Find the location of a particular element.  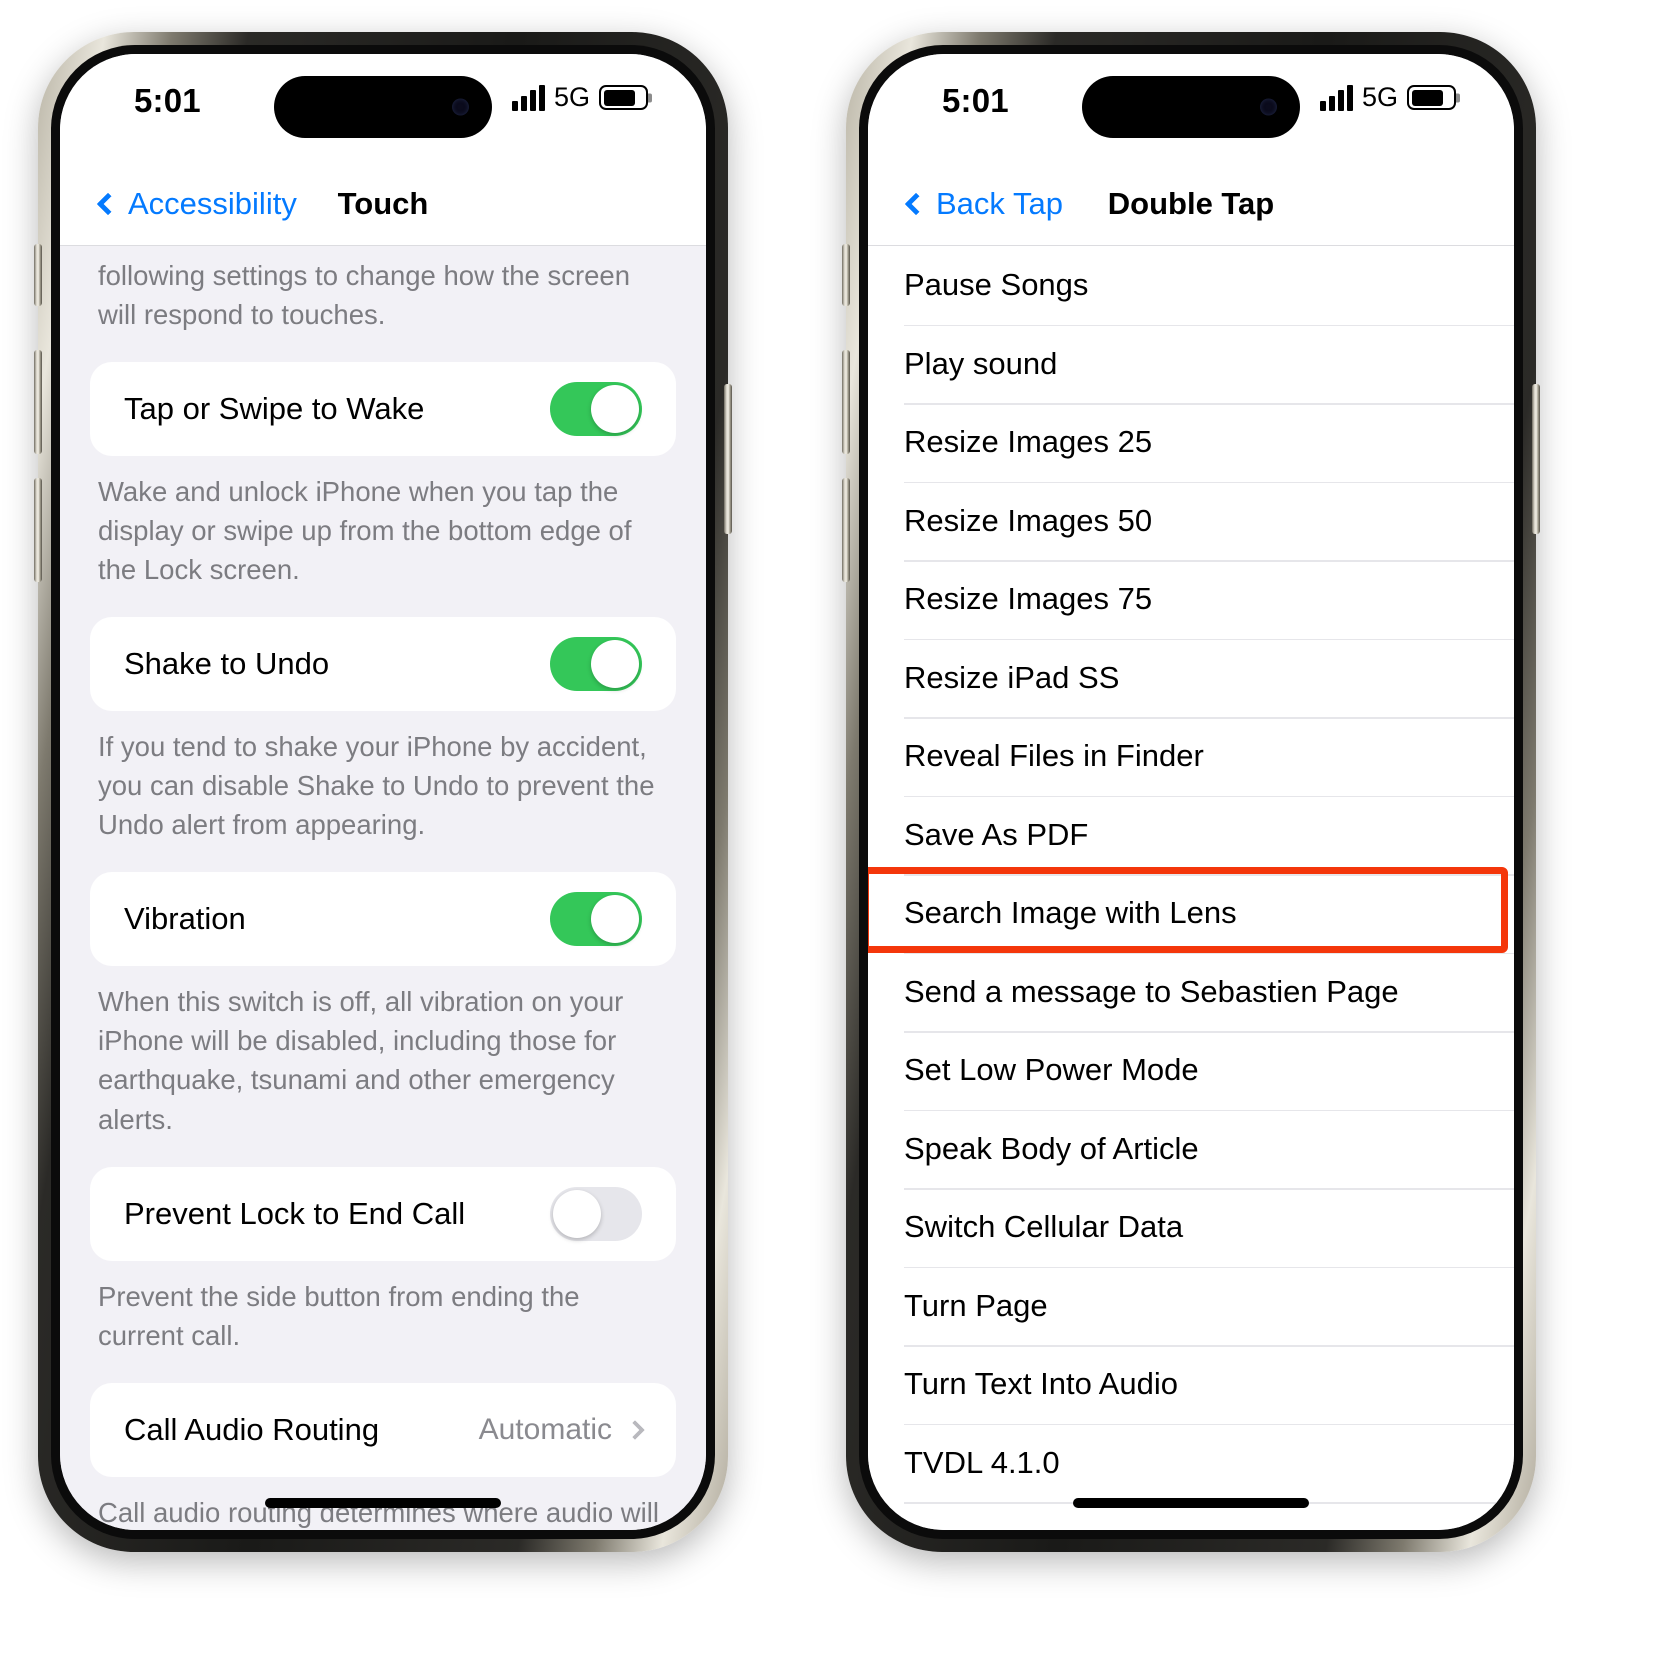

row-call-audio-routing: Call Audio Routing Automatic is located at coordinates (383, 1430).